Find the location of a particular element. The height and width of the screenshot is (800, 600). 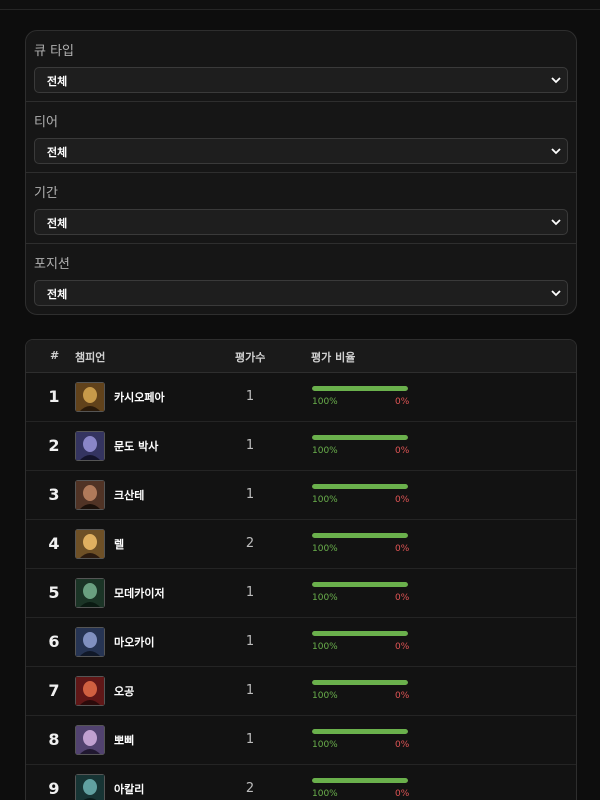

table-row: 6 마오카이 1 100% 0% is located at coordinates (301, 642).